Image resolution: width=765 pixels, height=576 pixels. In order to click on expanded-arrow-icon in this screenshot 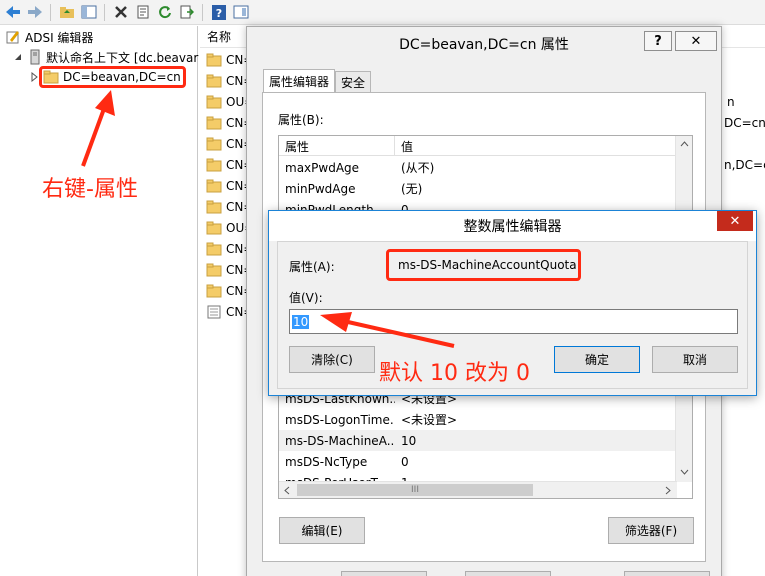, I will do `click(18, 57)`.